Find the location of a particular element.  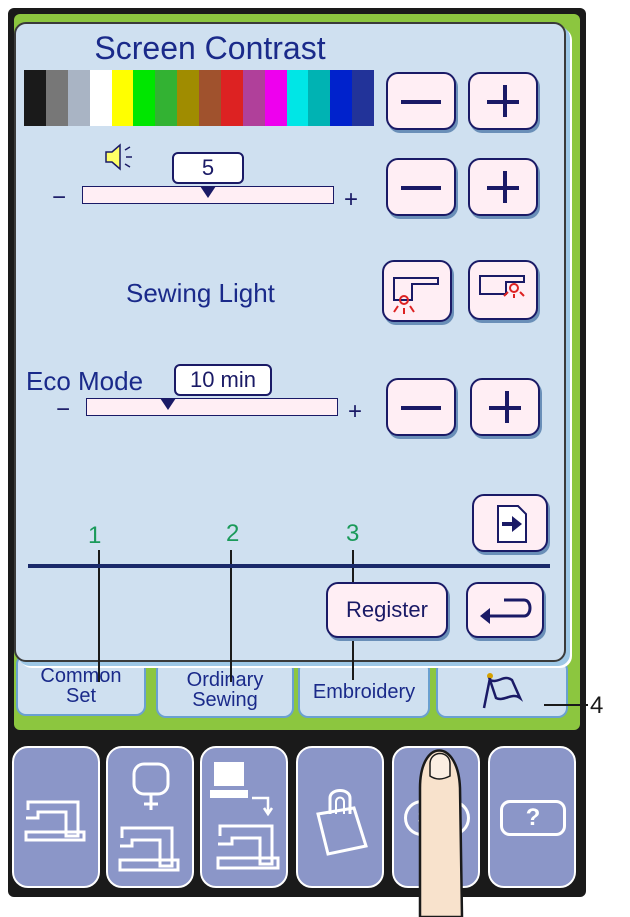

bag-button is located at coordinates (340, 817).